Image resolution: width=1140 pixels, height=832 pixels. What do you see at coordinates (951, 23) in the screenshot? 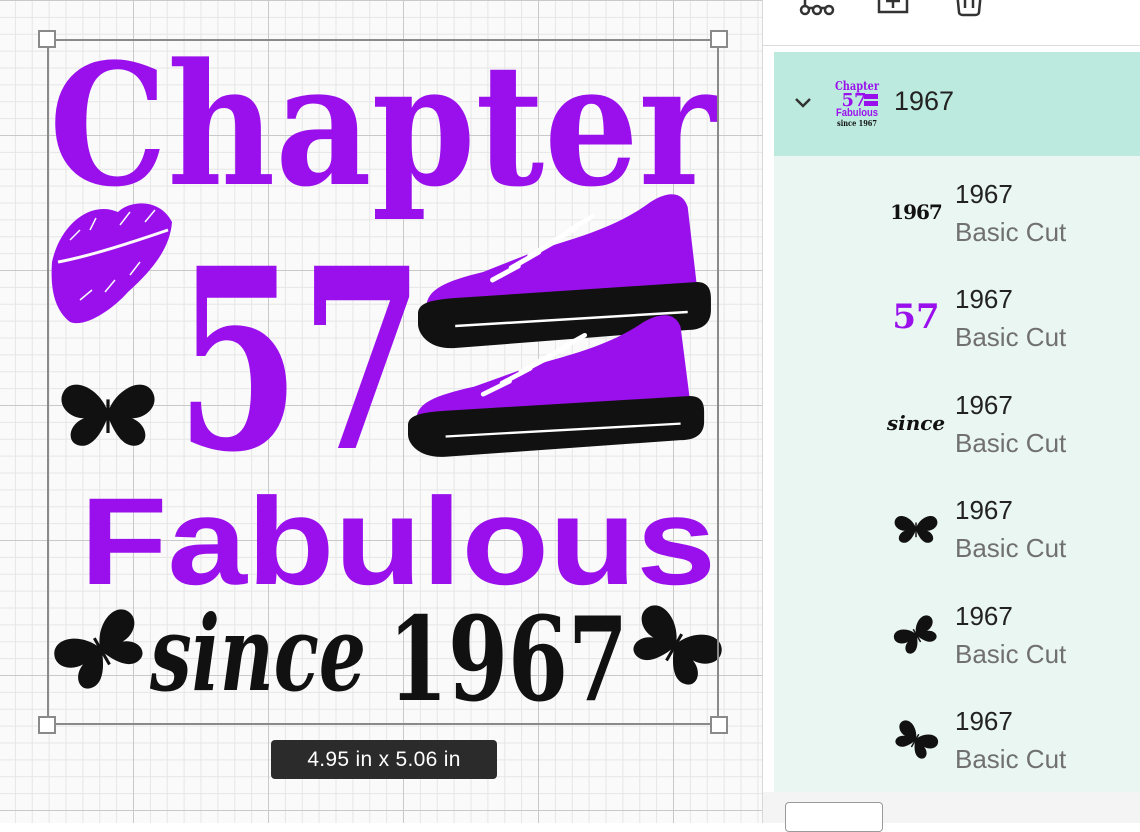
I see `layers-toolbar` at bounding box center [951, 23].